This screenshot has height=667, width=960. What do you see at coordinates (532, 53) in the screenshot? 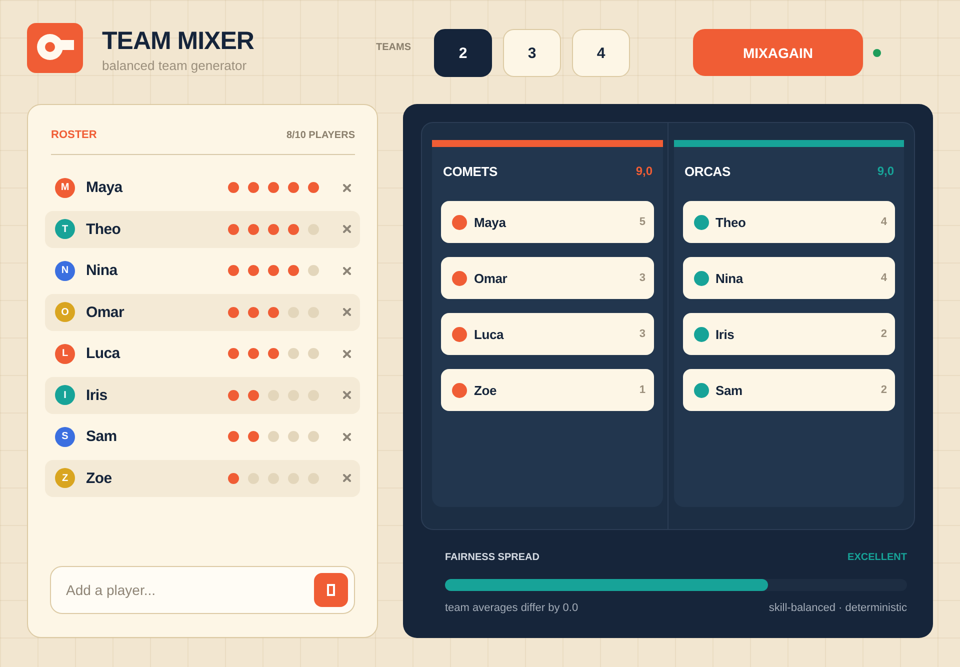
I see `team-count-tab: 3` at bounding box center [532, 53].